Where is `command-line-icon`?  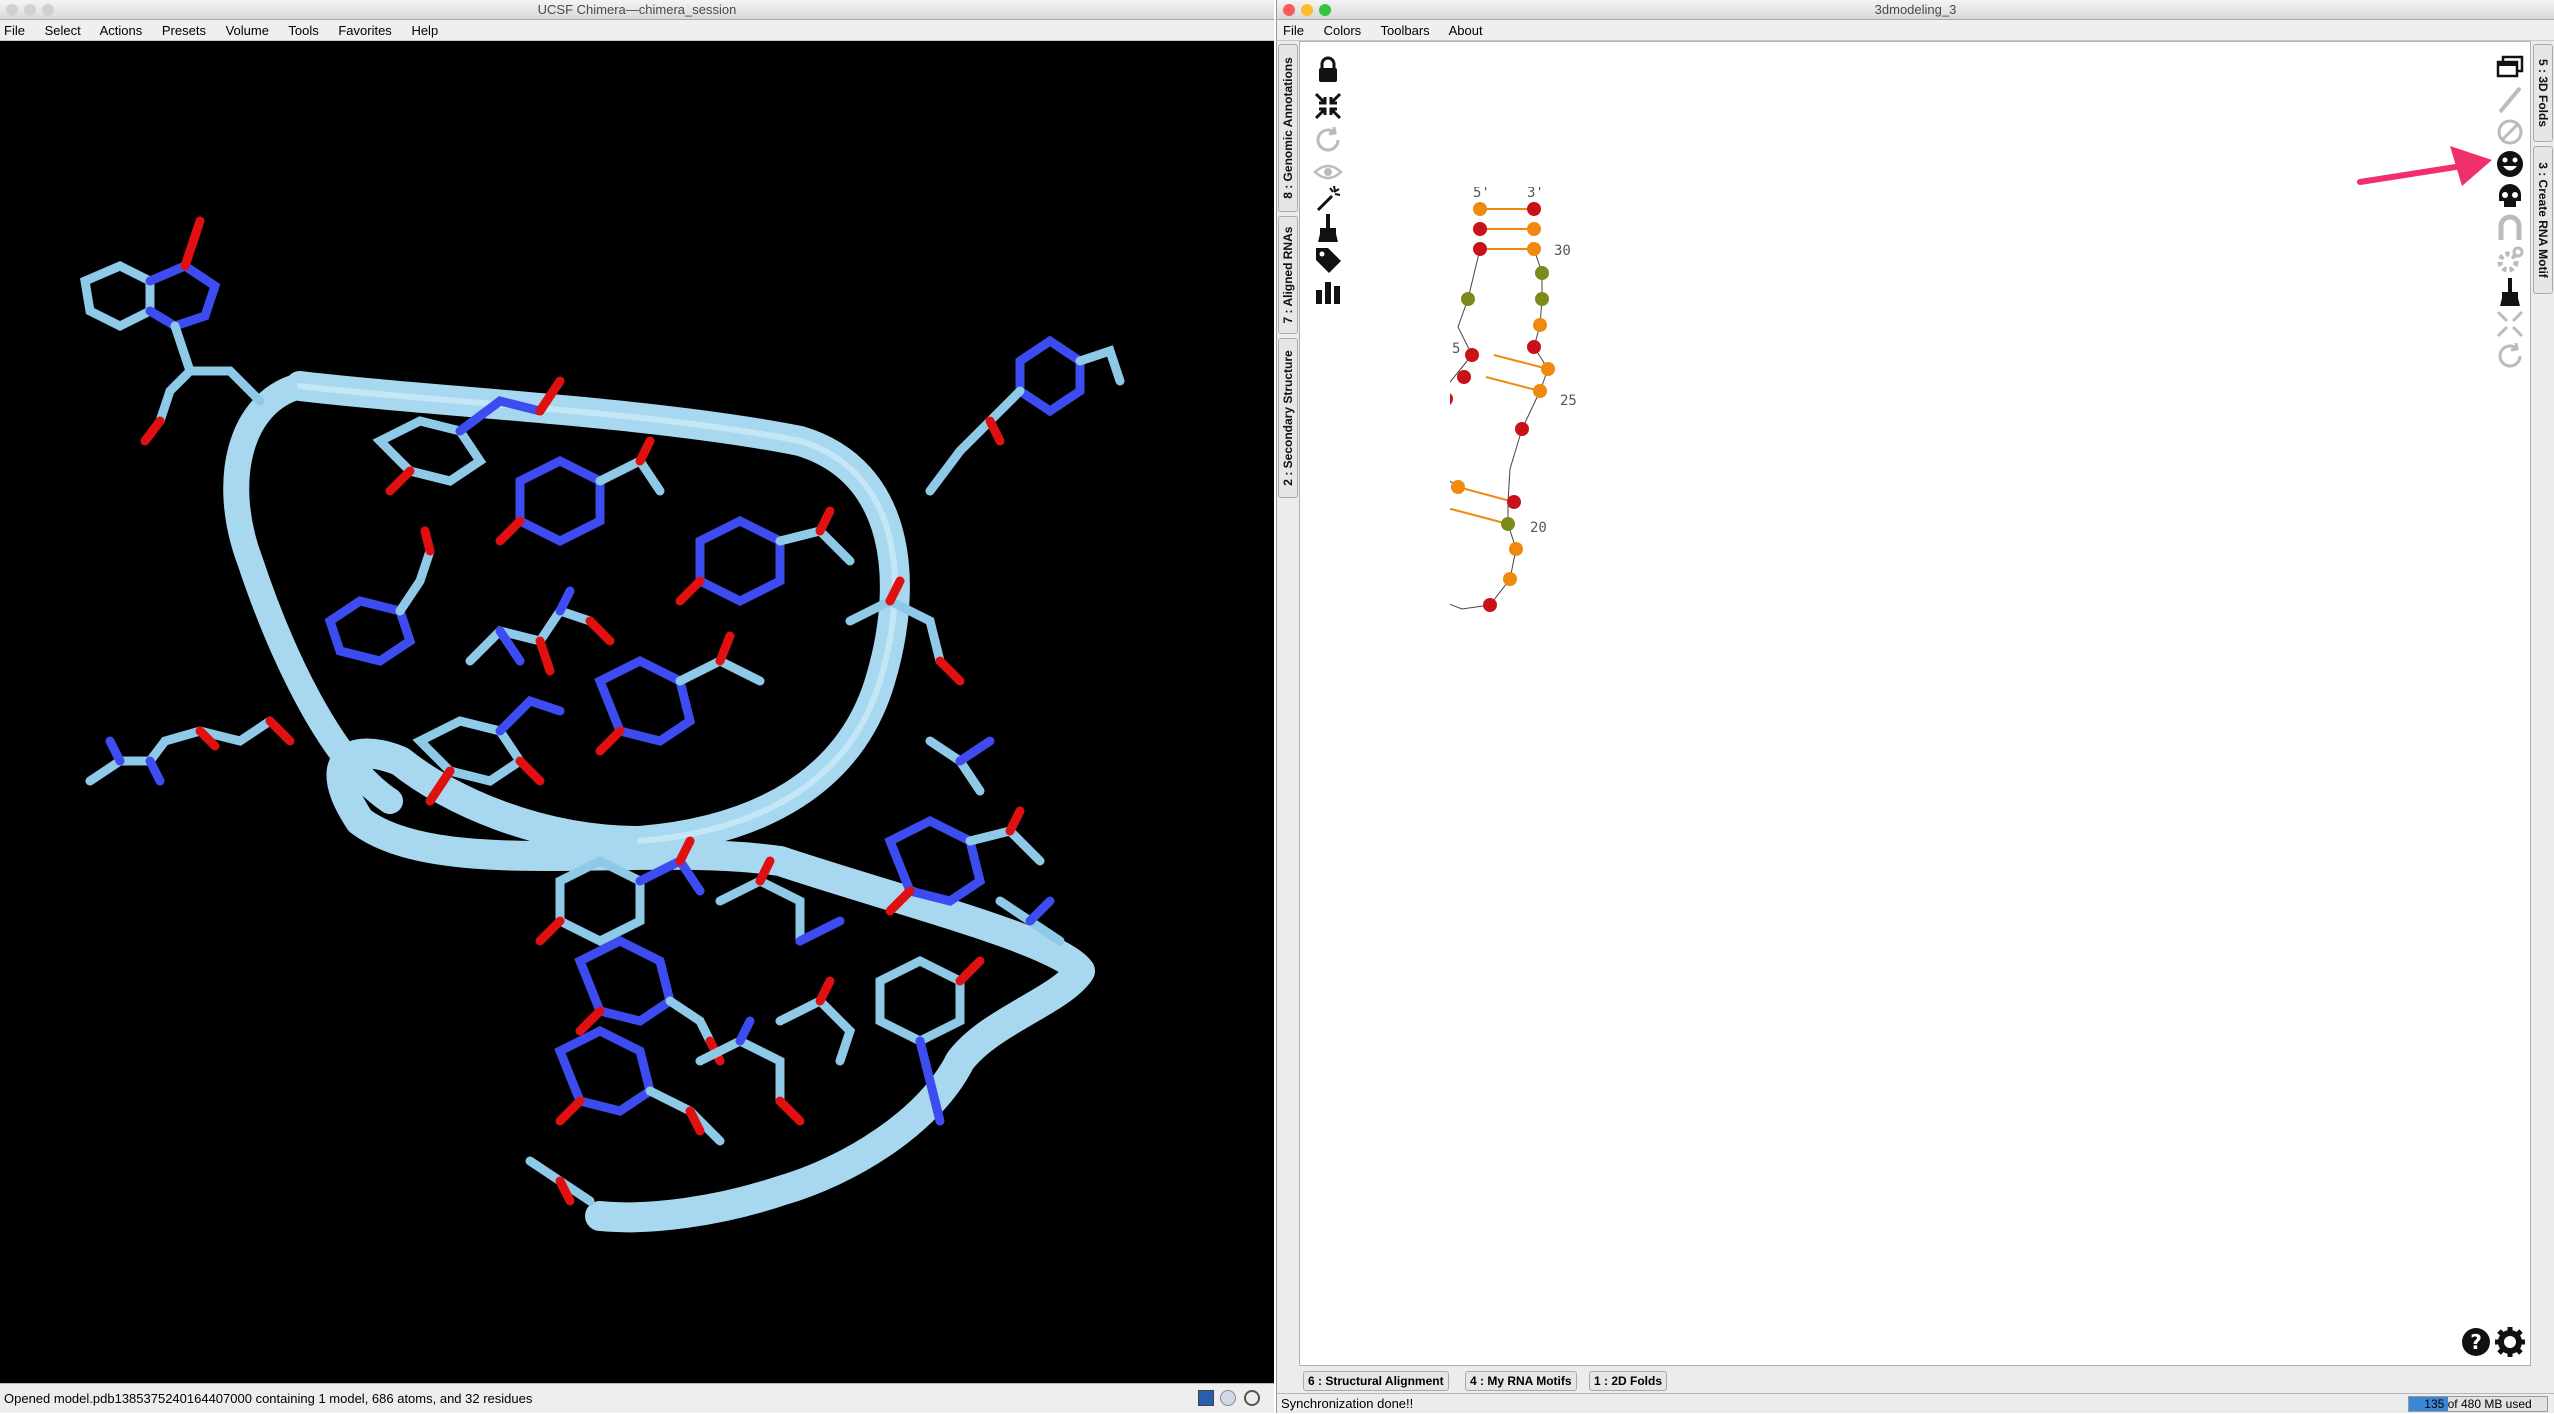 command-line-icon is located at coordinates (1206, 1398).